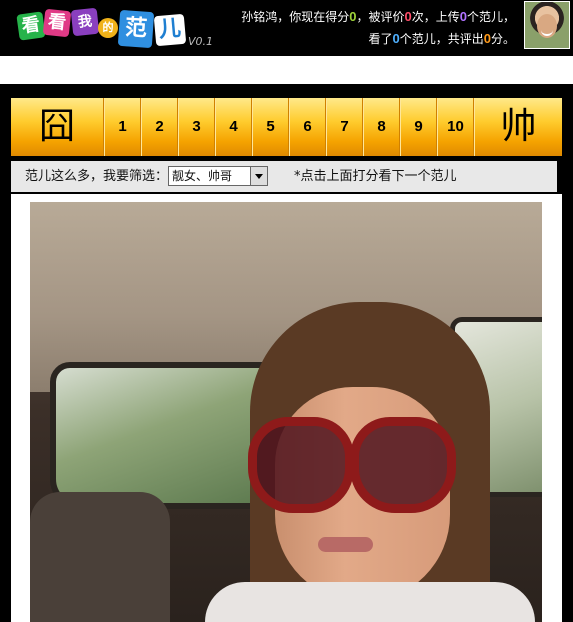  Describe the element at coordinates (441, 39) in the screenshot. I see `stats-text: 个范儿，共评出` at that location.